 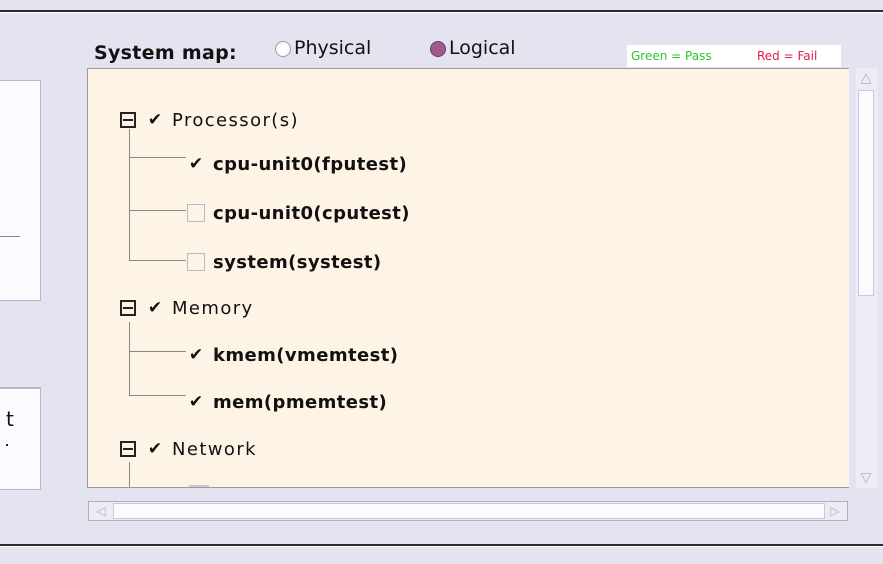 What do you see at coordinates (671, 56) in the screenshot?
I see `legend-pass: Green = Pass` at bounding box center [671, 56].